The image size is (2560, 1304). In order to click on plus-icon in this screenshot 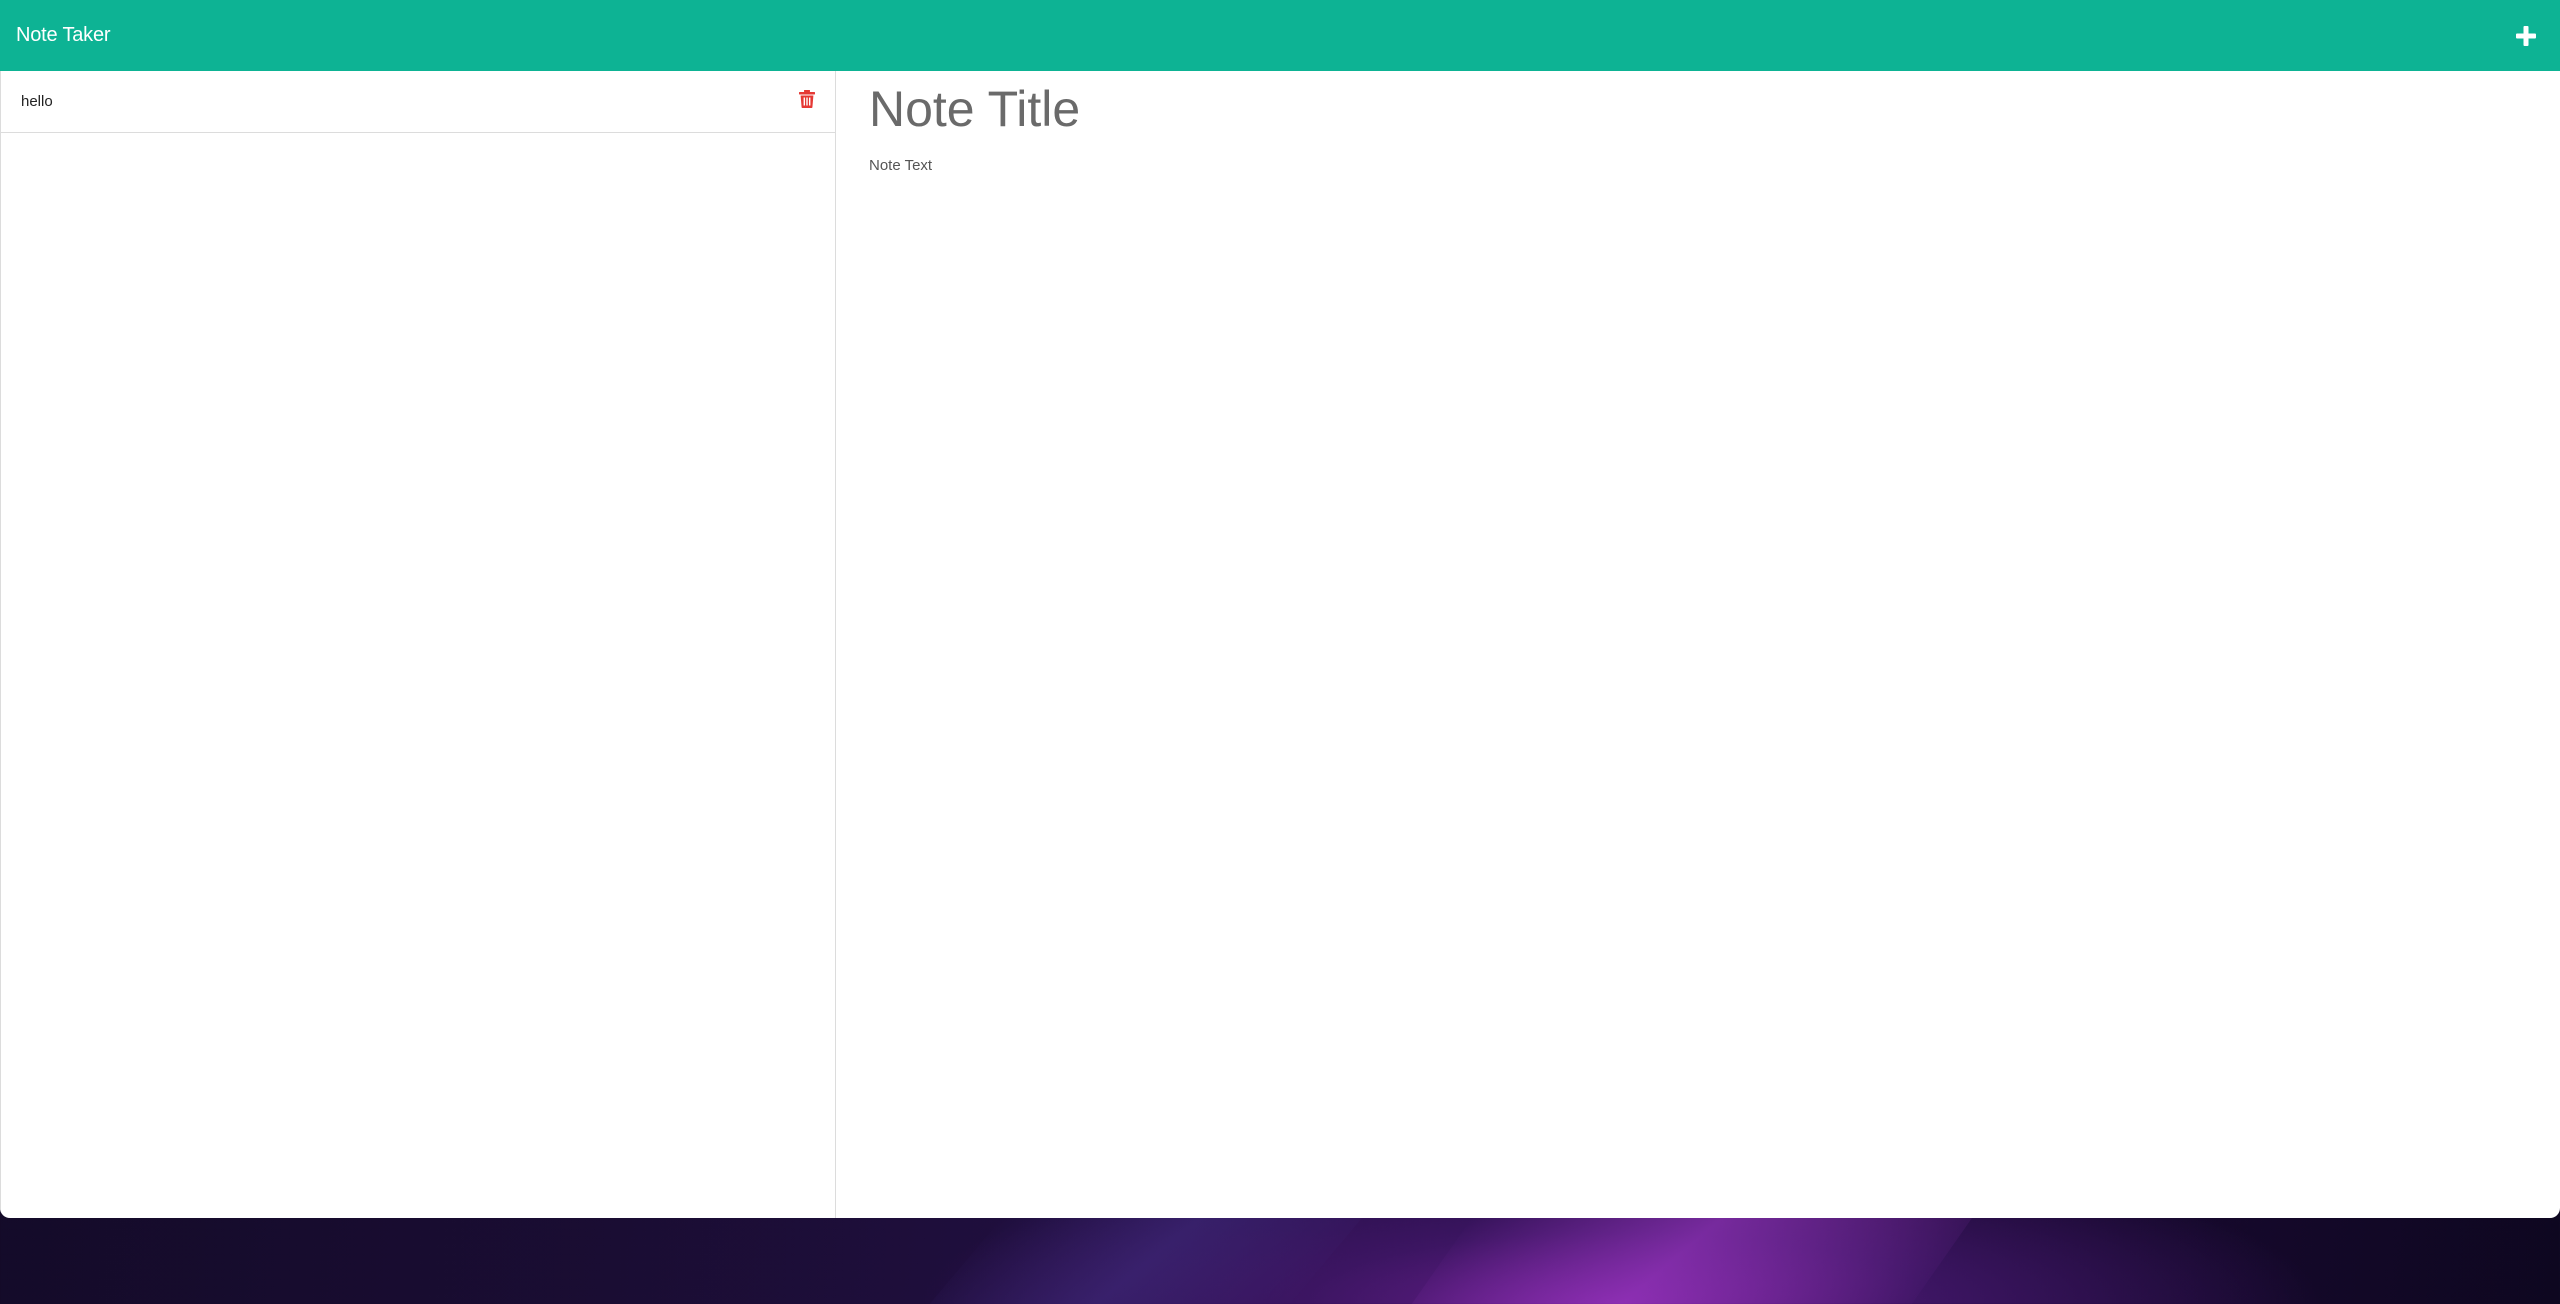, I will do `click(2526, 35)`.